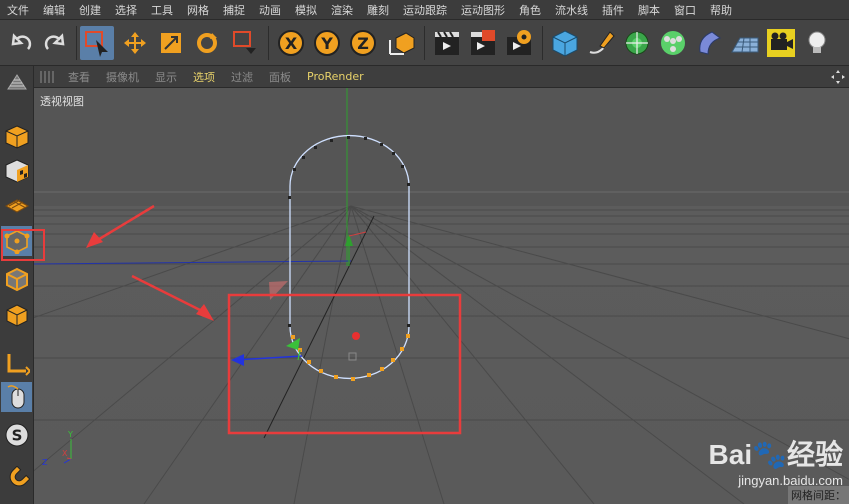  Describe the element at coordinates (280, 77) in the screenshot. I see `viewport-menu-panel: 面板` at that location.